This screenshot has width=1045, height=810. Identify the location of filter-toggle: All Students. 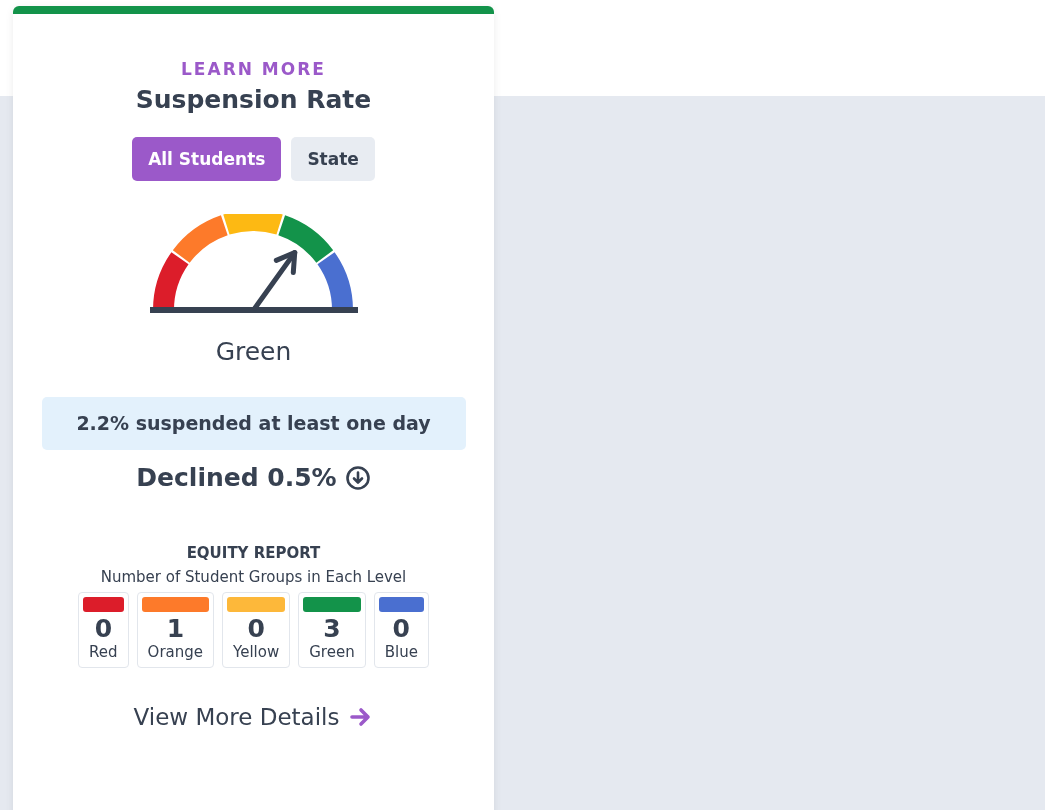
(207, 159).